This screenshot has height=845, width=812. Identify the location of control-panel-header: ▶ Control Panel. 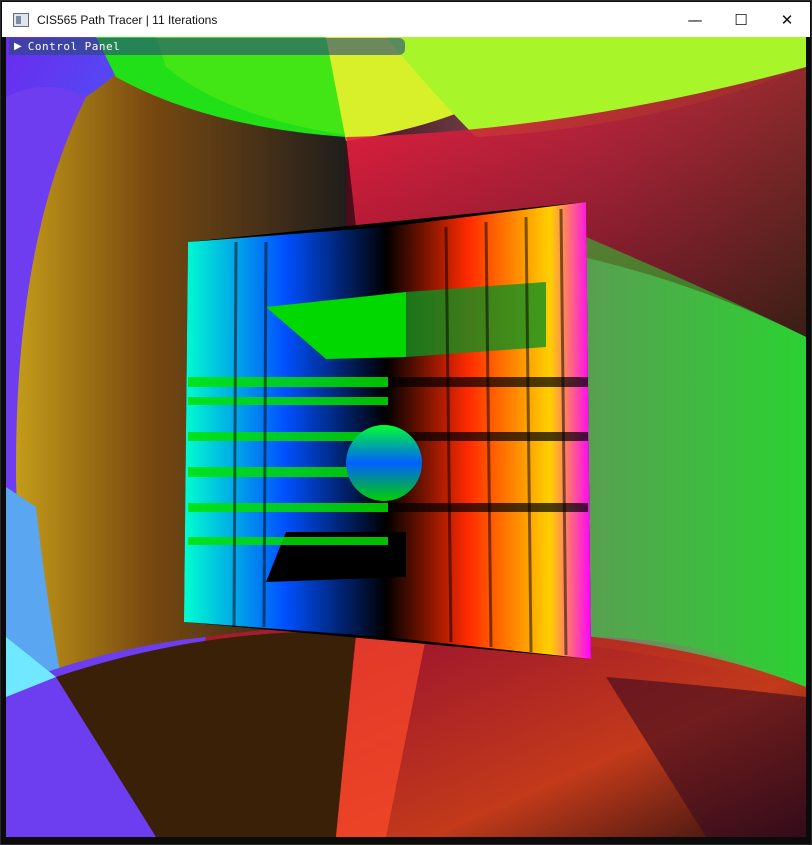
(207, 46).